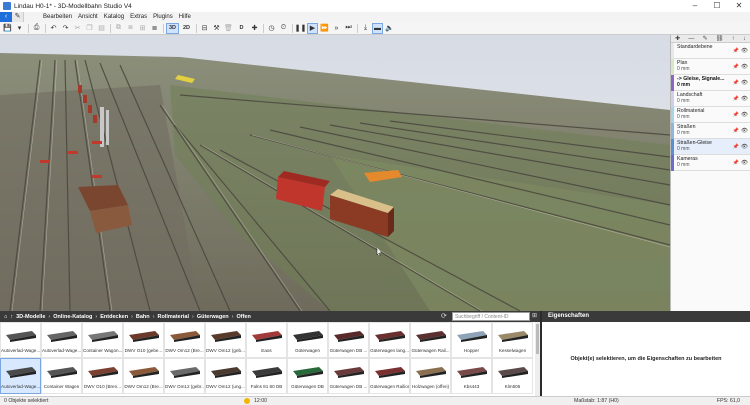  I want to click on menu-ansicht: Ansicht, so click(88, 17).